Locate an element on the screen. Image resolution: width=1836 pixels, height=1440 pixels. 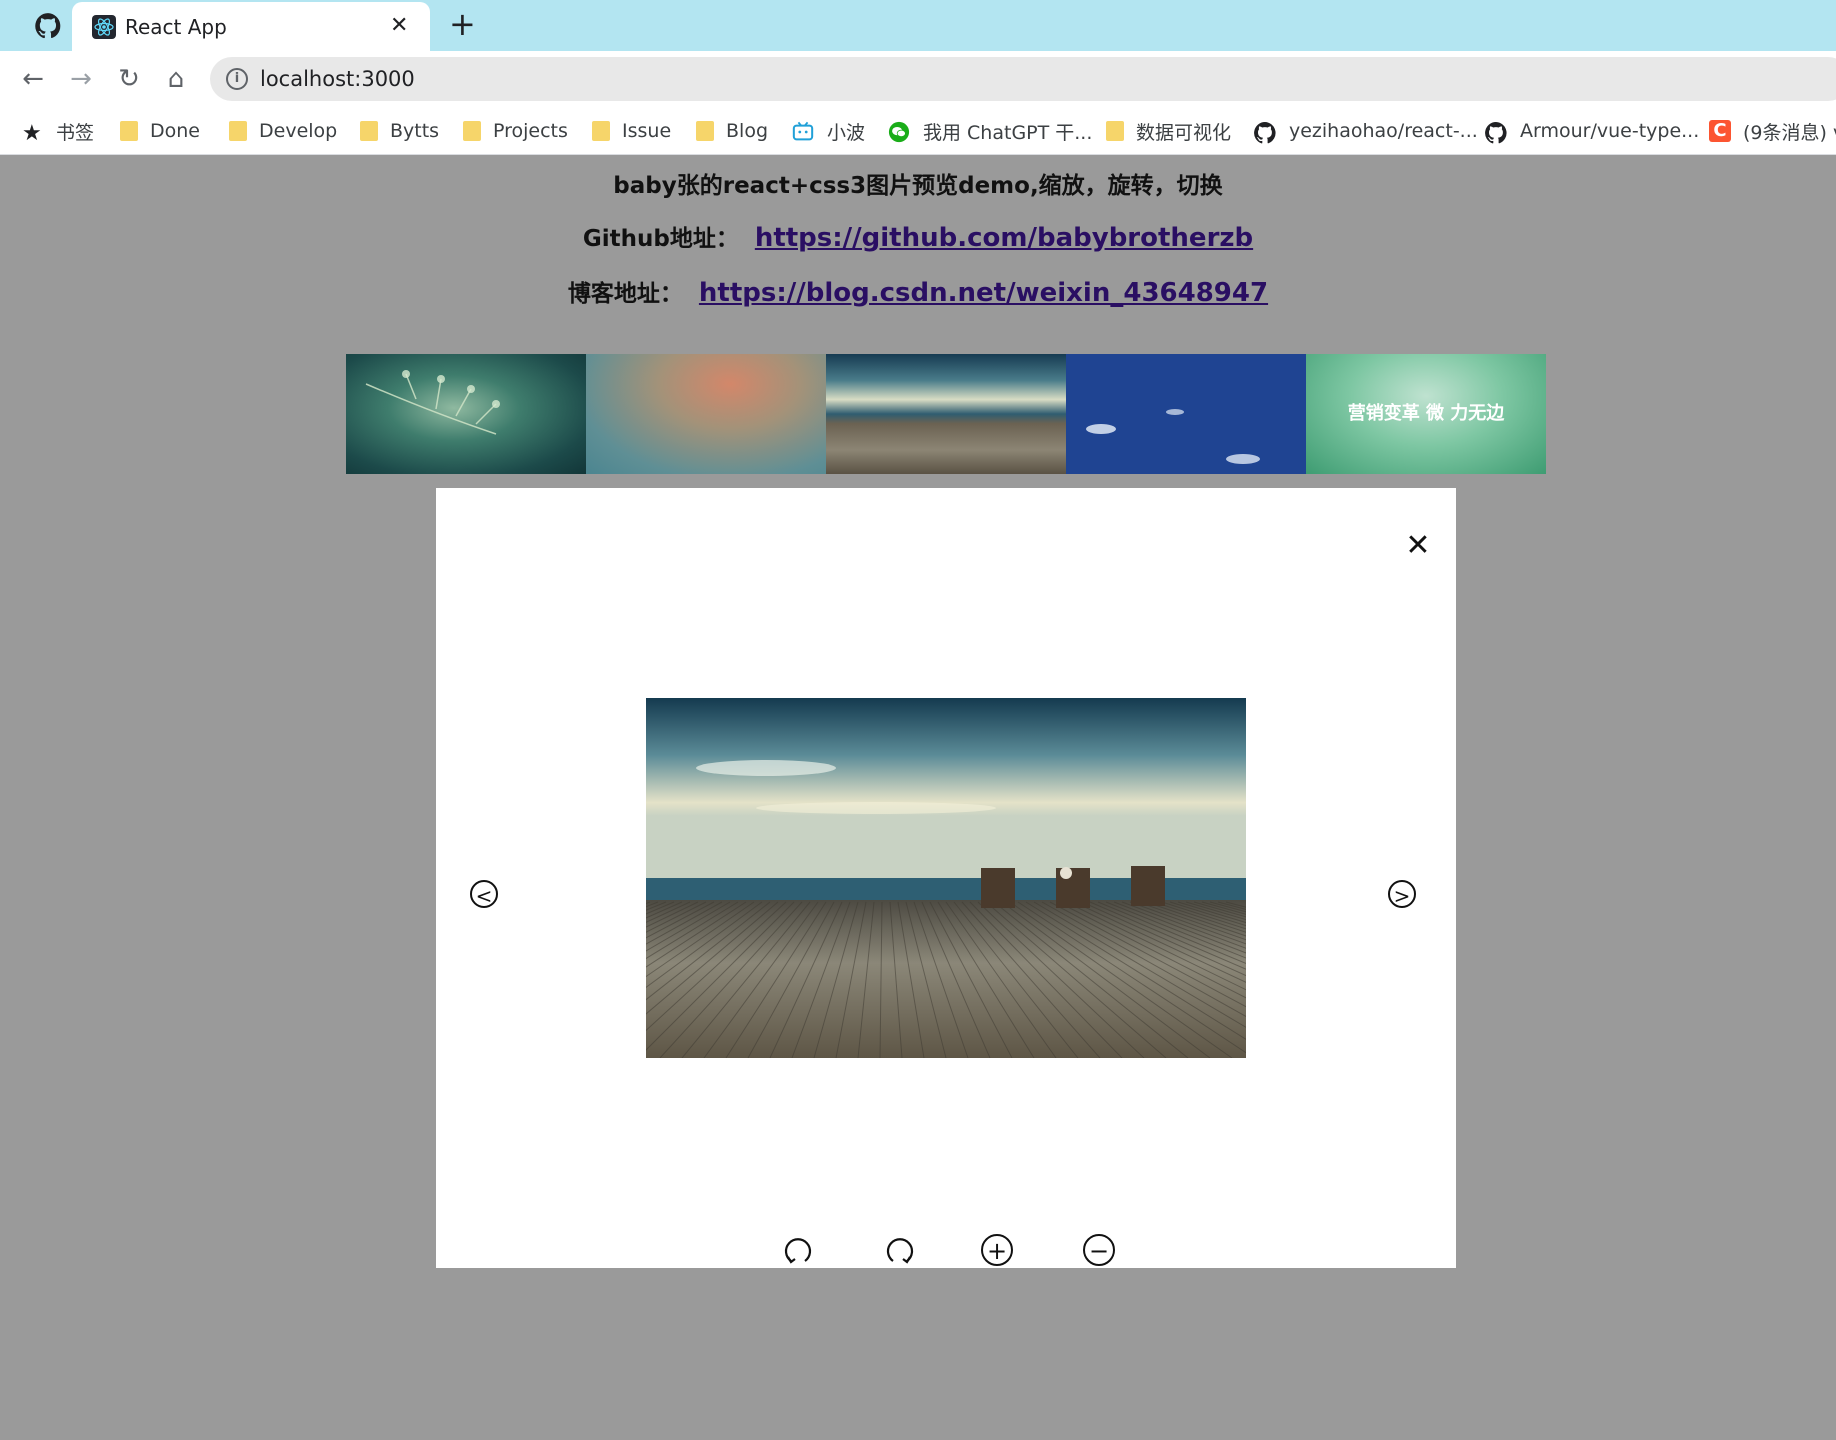
sky-thumbnail is located at coordinates (1186, 414).